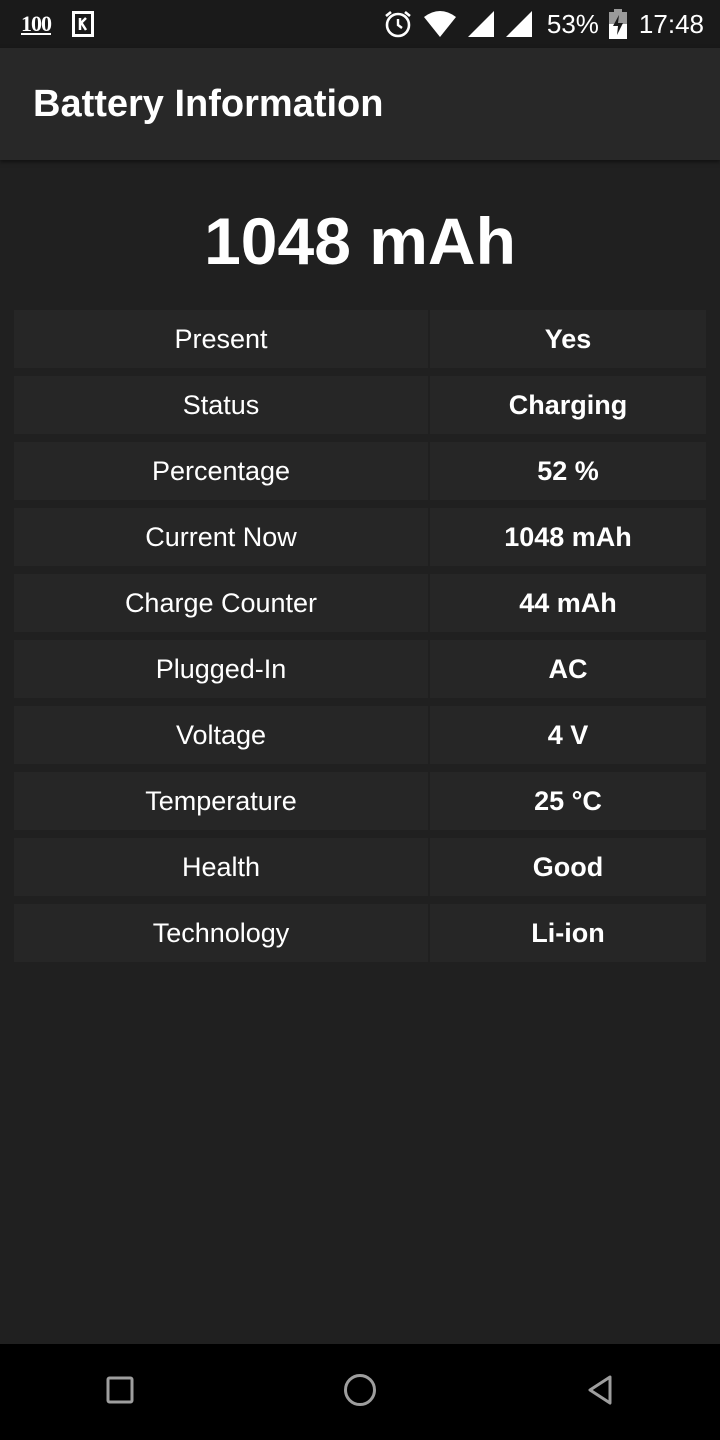  I want to click on back-button, so click(600, 1392).